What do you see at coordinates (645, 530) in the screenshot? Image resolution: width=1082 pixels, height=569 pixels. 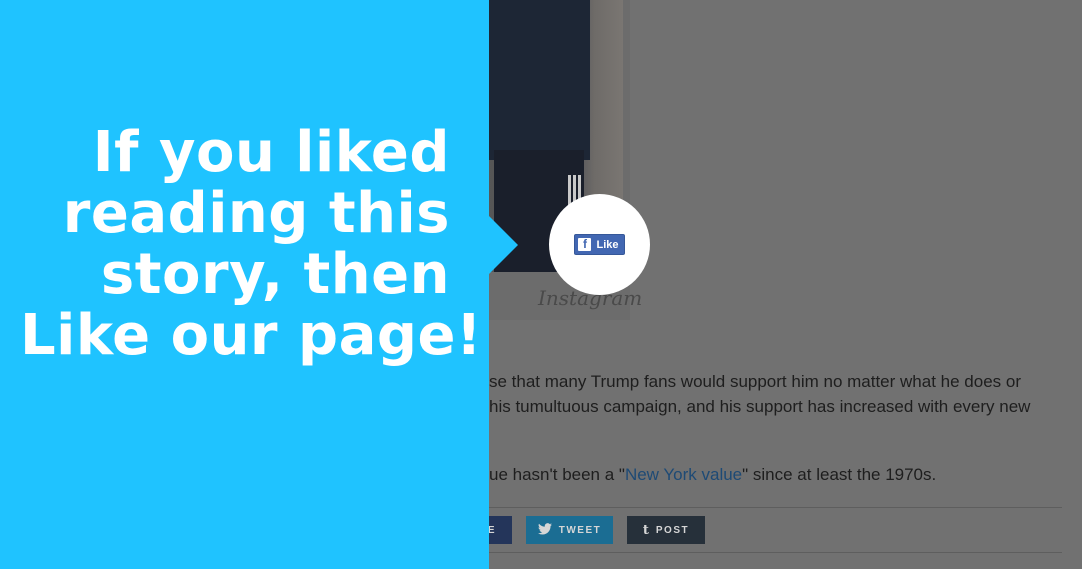 I see `tumblr-icon: t` at bounding box center [645, 530].